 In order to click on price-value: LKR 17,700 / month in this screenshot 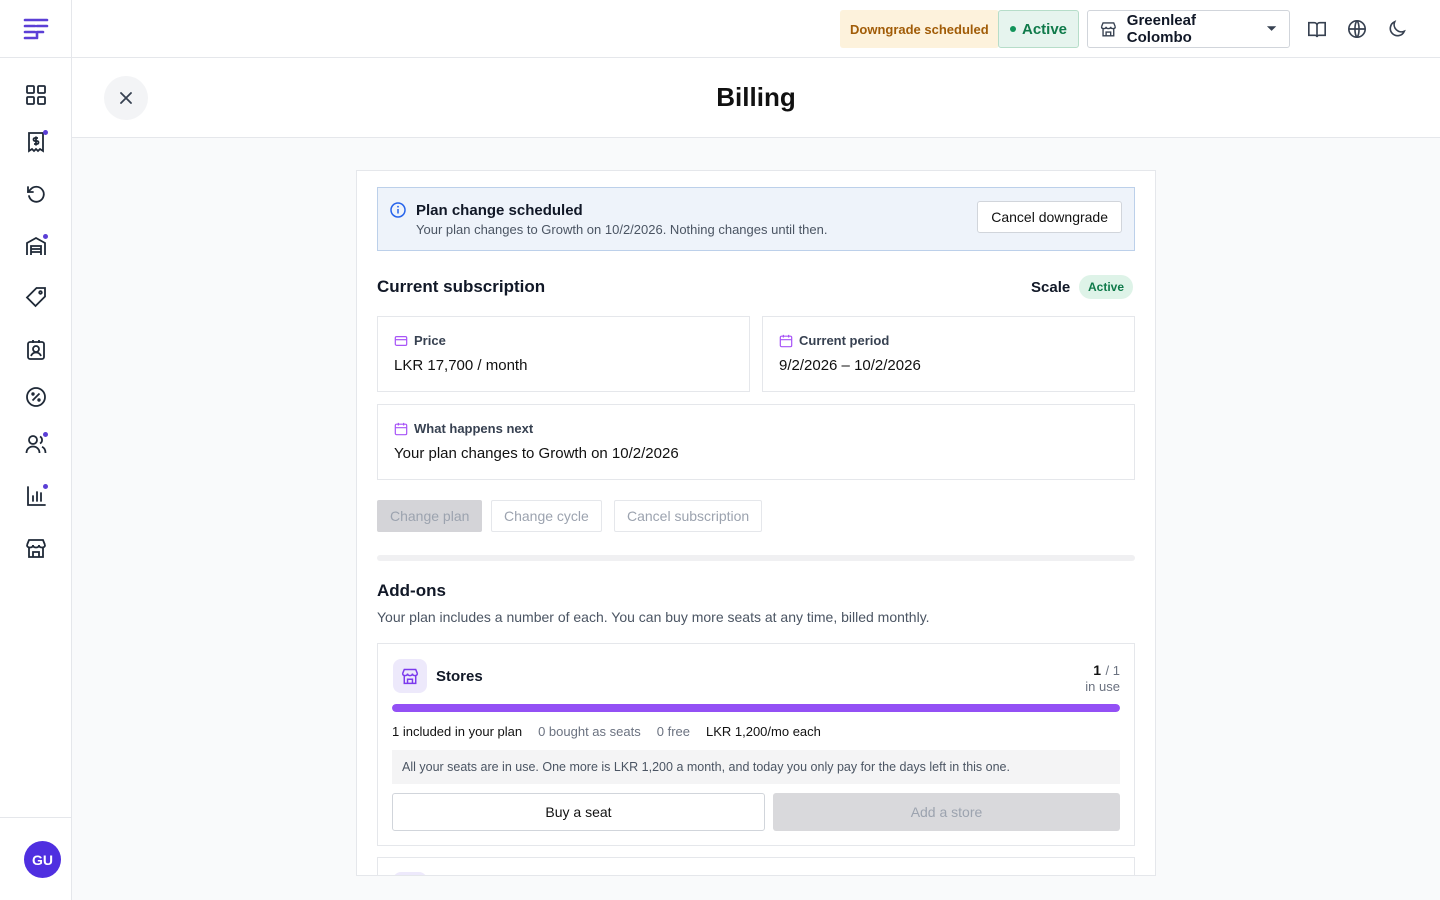, I will do `click(461, 365)`.